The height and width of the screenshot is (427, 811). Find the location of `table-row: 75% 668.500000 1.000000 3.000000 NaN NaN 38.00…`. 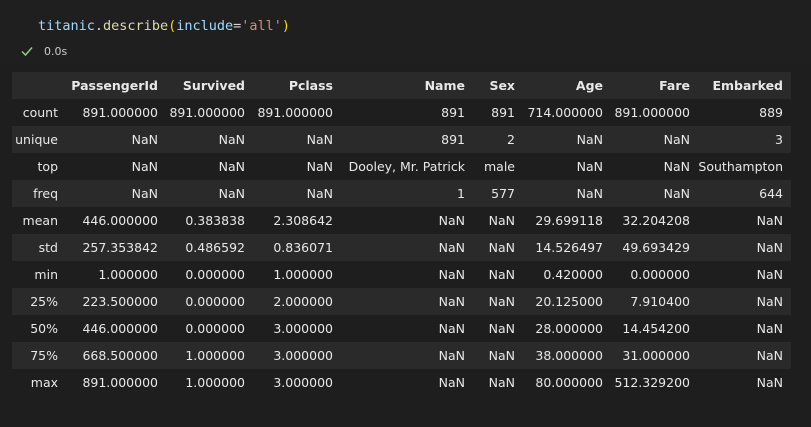

table-row: 75% 668.500000 1.000000 3.000000 NaN NaN 38.00… is located at coordinates (401, 355).